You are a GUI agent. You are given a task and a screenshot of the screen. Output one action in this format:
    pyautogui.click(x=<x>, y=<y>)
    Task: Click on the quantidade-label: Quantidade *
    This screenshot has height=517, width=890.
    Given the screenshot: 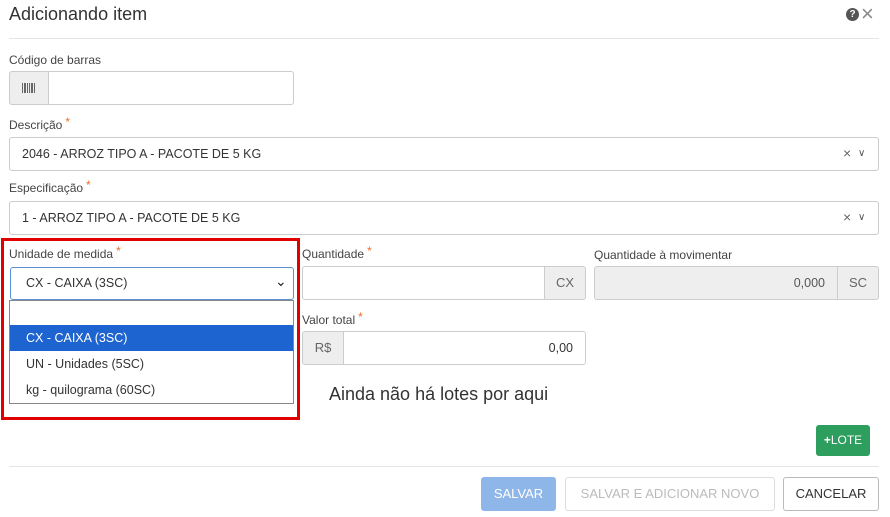 What is the action you would take?
    pyautogui.click(x=337, y=252)
    